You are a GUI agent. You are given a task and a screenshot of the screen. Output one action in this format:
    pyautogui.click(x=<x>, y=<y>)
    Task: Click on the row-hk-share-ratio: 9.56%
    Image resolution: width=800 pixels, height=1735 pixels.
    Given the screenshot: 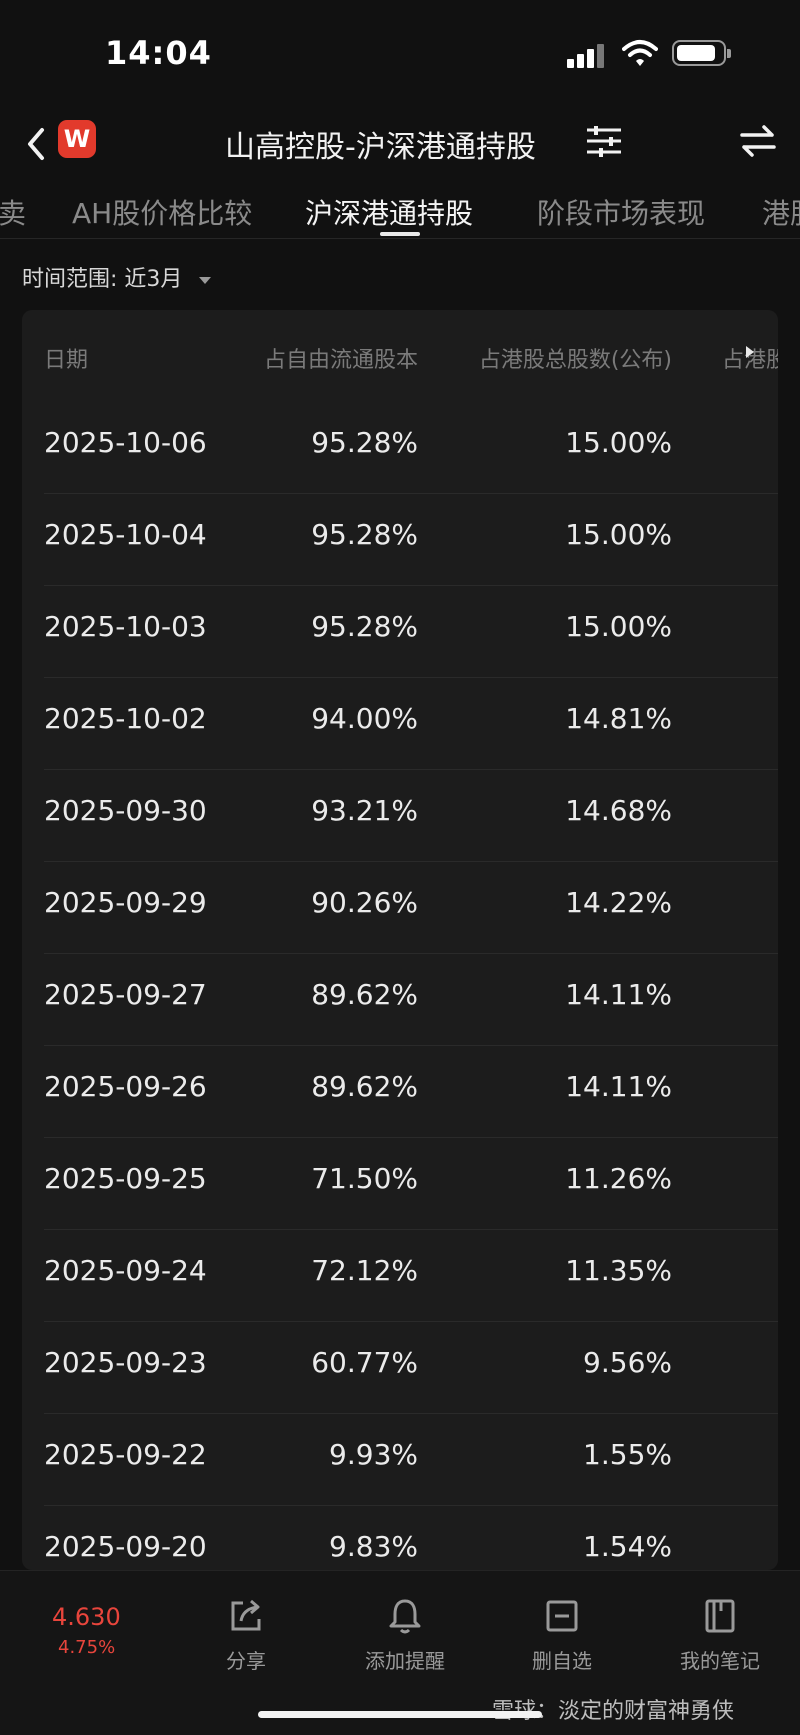 What is the action you would take?
    pyautogui.click(x=627, y=1362)
    